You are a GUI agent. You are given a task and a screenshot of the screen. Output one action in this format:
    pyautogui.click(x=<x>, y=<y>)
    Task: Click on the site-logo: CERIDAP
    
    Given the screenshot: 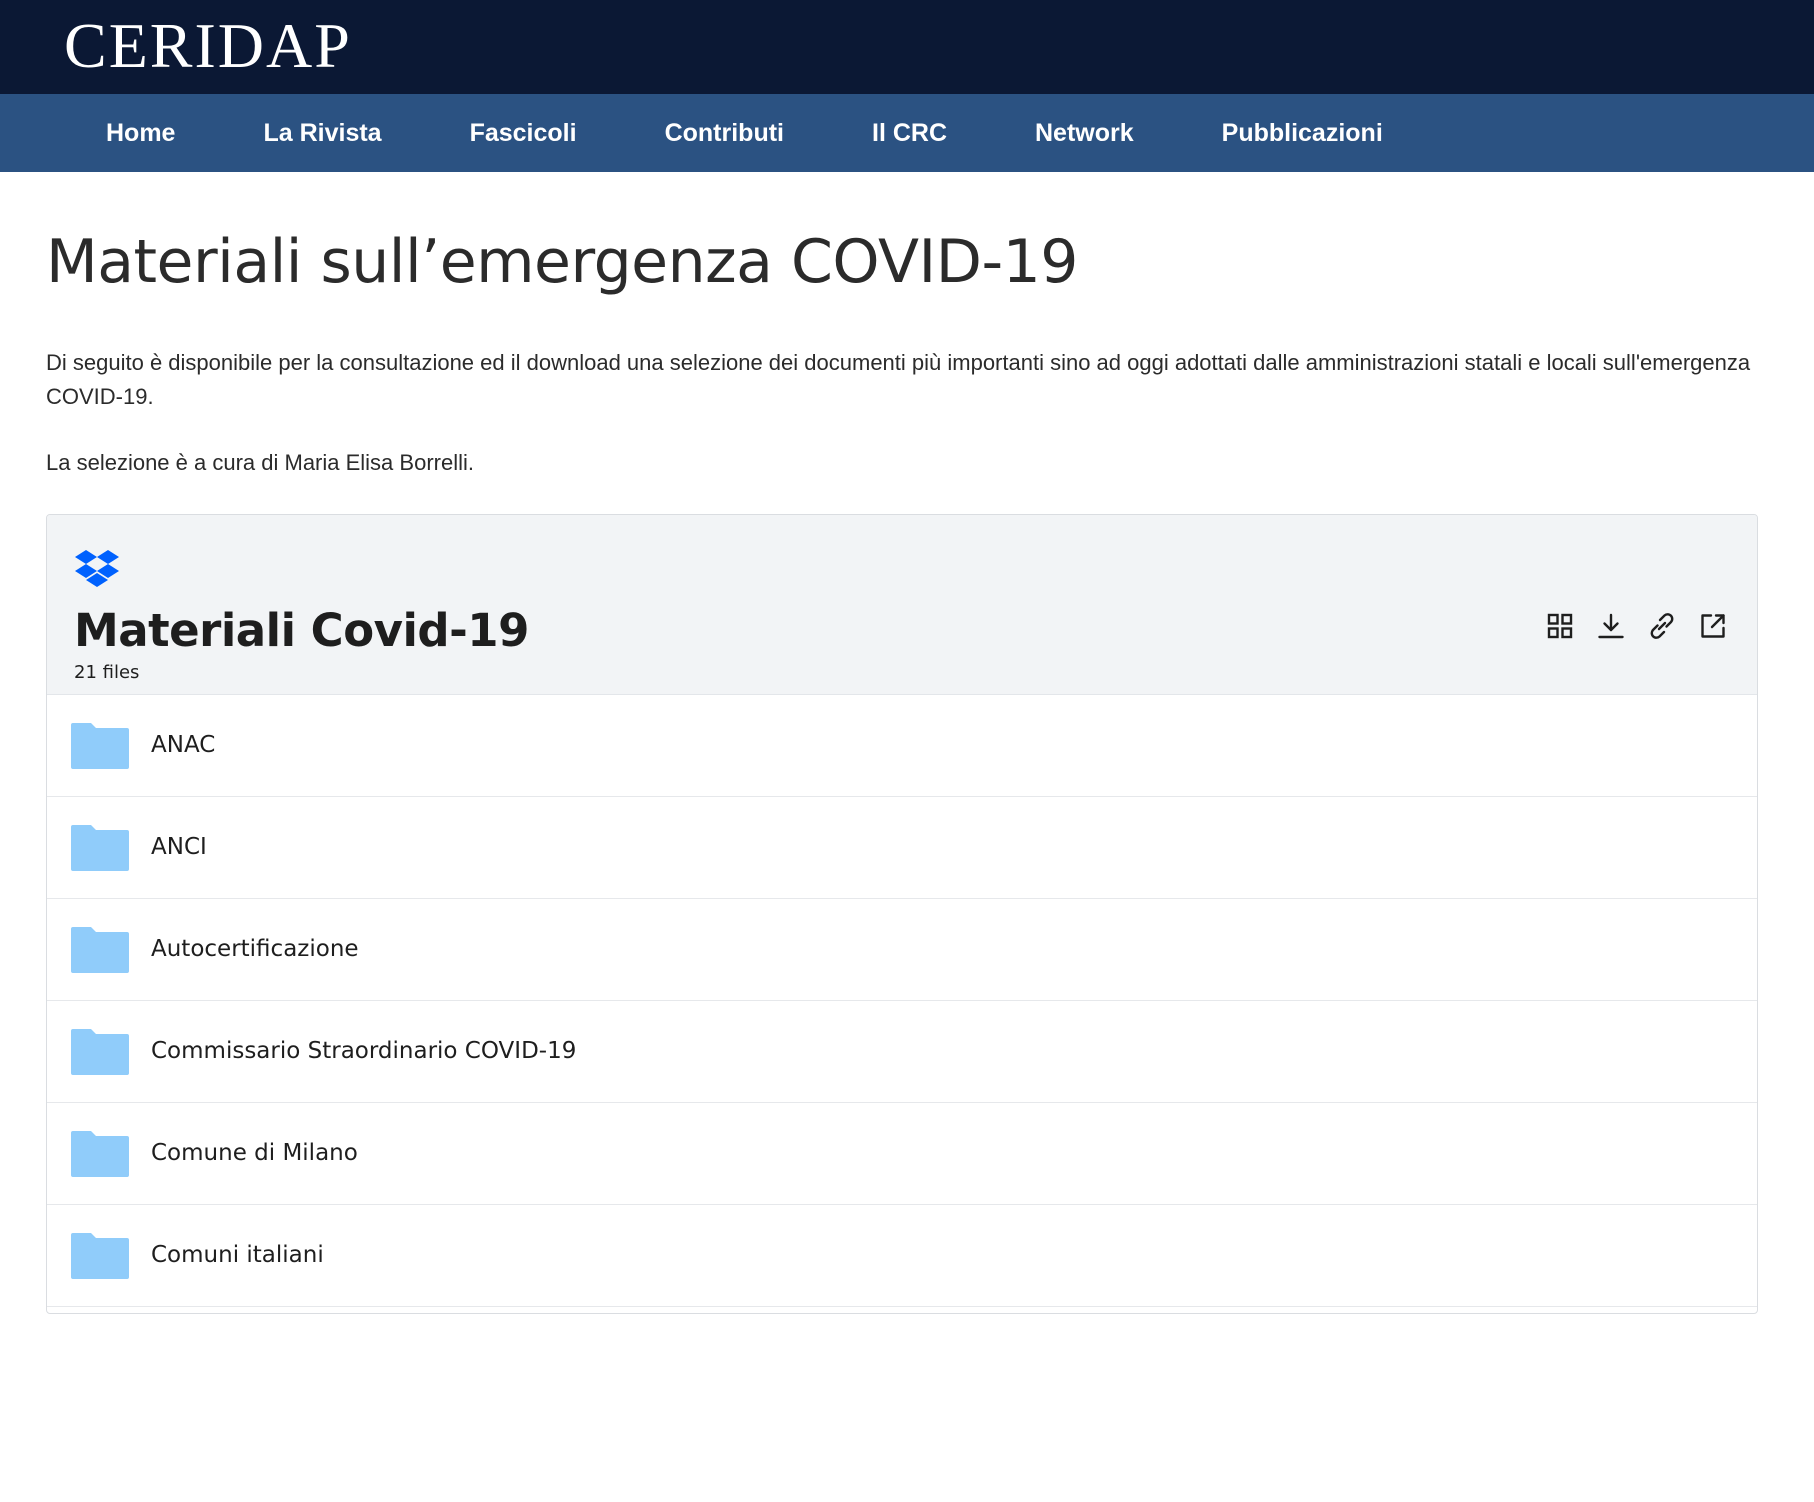 What is the action you would take?
    pyautogui.click(x=208, y=46)
    